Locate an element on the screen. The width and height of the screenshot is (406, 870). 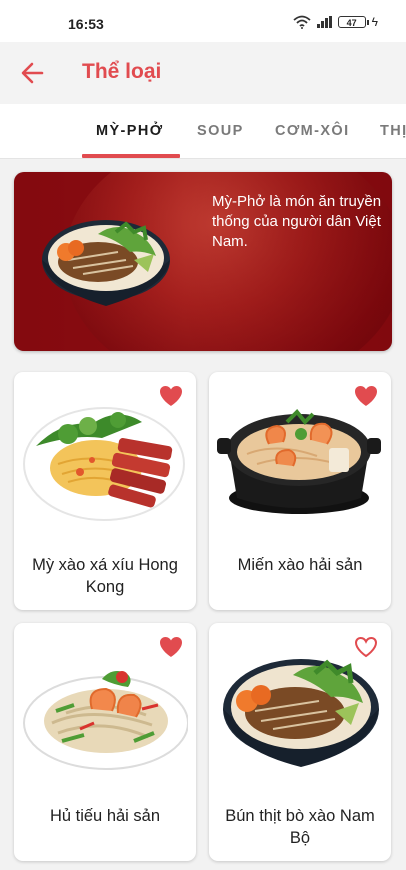
page-title: Thể loại is located at coordinates (122, 71).